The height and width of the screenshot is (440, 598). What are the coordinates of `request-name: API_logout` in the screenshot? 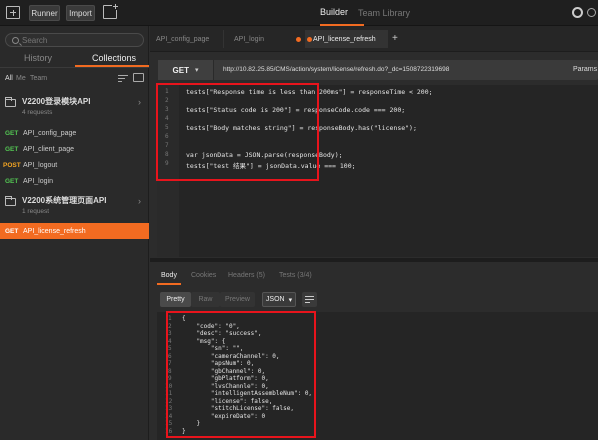 It's located at (40, 165).